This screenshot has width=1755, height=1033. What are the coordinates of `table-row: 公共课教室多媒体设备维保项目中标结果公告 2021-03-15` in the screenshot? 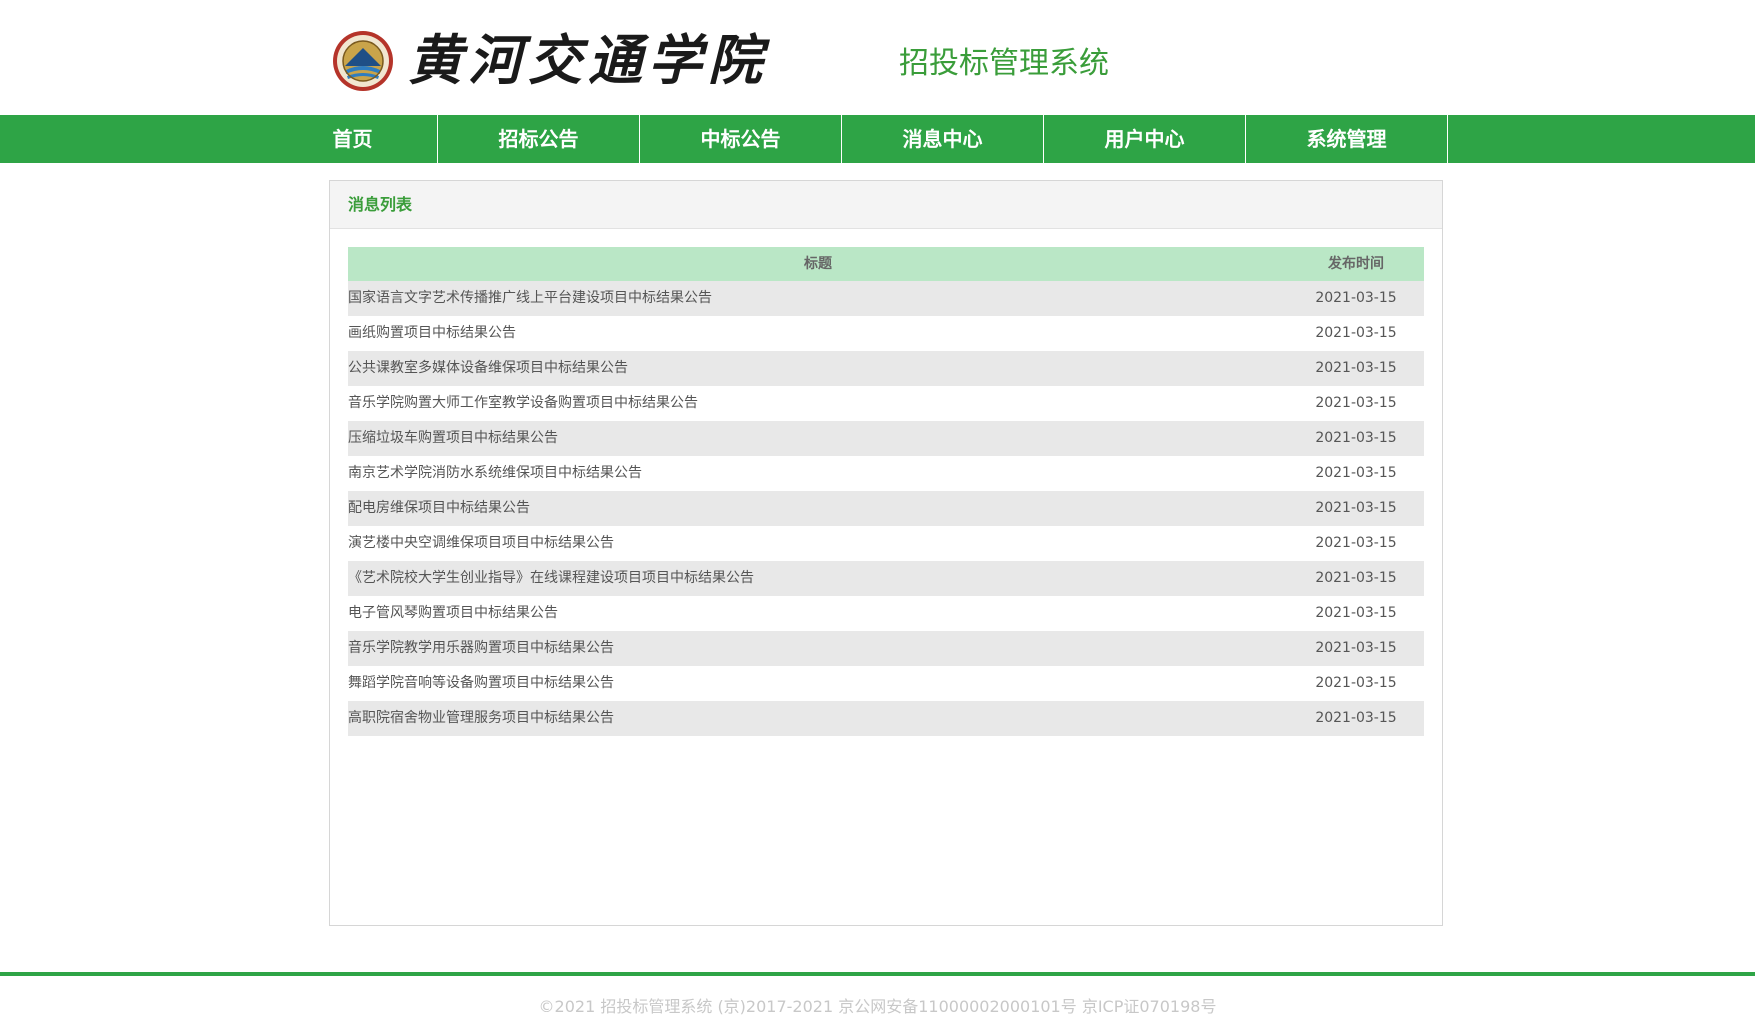 It's located at (886, 368).